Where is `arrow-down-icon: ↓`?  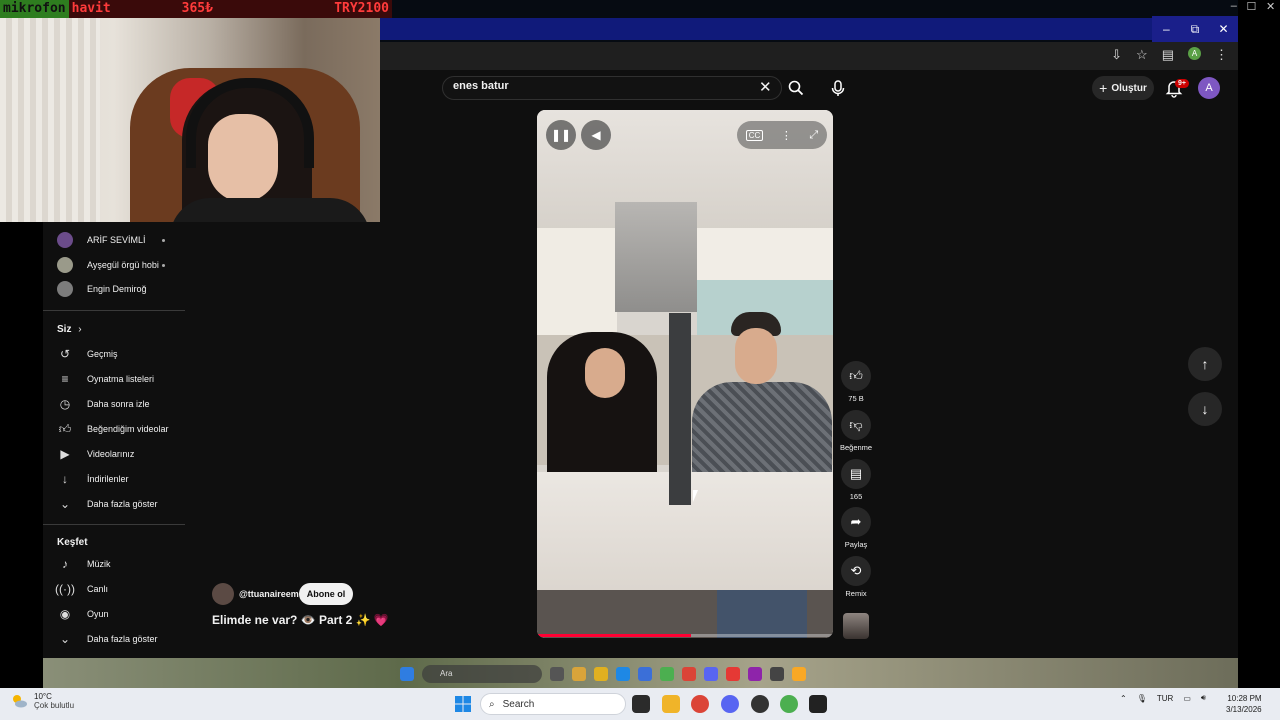
arrow-down-icon: ↓ is located at coordinates (1205, 409).